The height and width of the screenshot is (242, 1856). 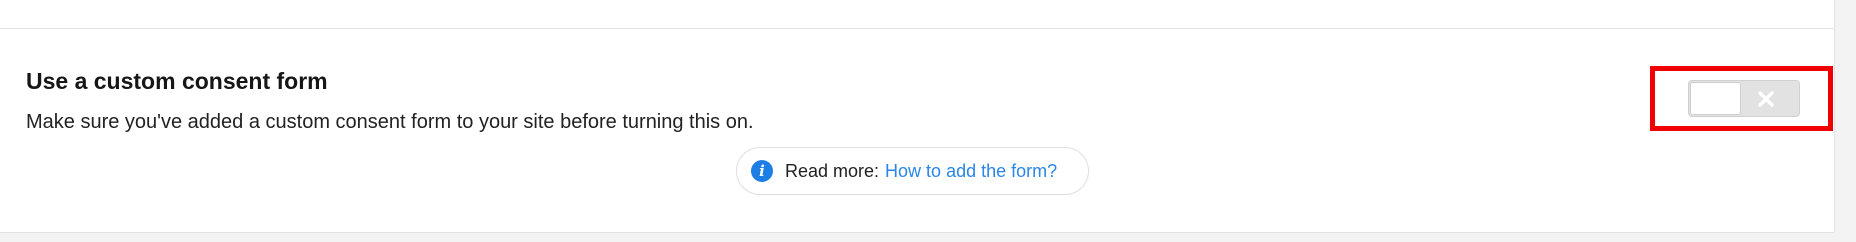 I want to click on top-panel, so click(x=917, y=14).